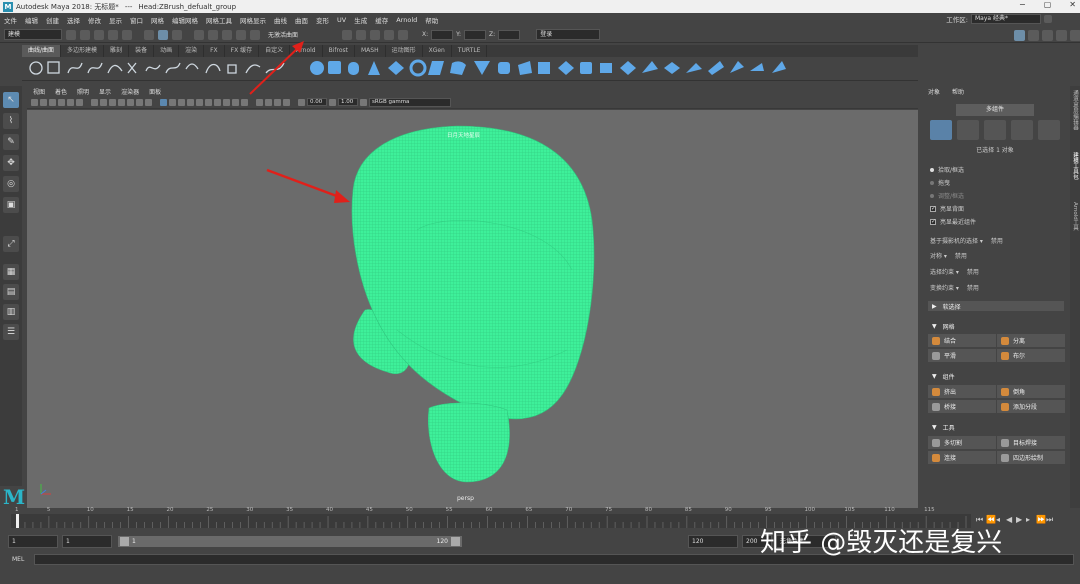 The image size is (1080, 584). What do you see at coordinates (173, 68) in the screenshot?
I see `attach-curves-icon` at bounding box center [173, 68].